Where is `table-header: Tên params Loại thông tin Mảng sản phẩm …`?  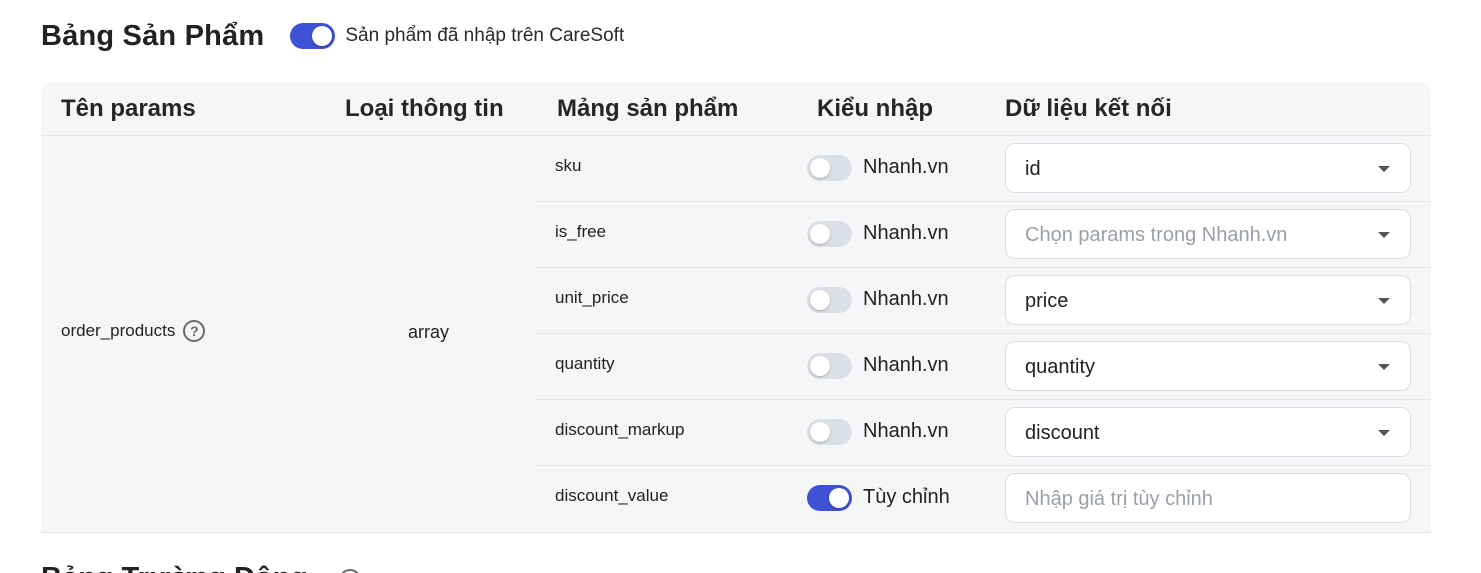
table-header: Tên params Loại thông tin Mảng sản phẩm … is located at coordinates (736, 109).